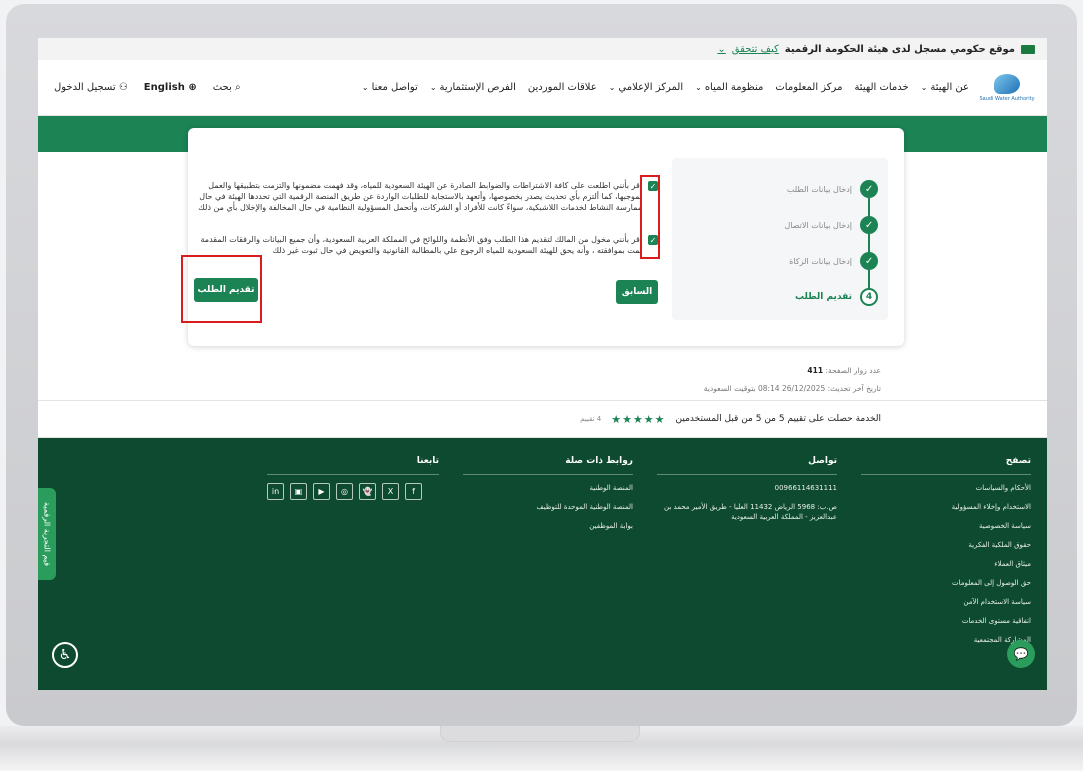 This screenshot has width=1083, height=771. Describe the element at coordinates (321, 491) in the screenshot. I see `youtube-icon: ▶` at that location.